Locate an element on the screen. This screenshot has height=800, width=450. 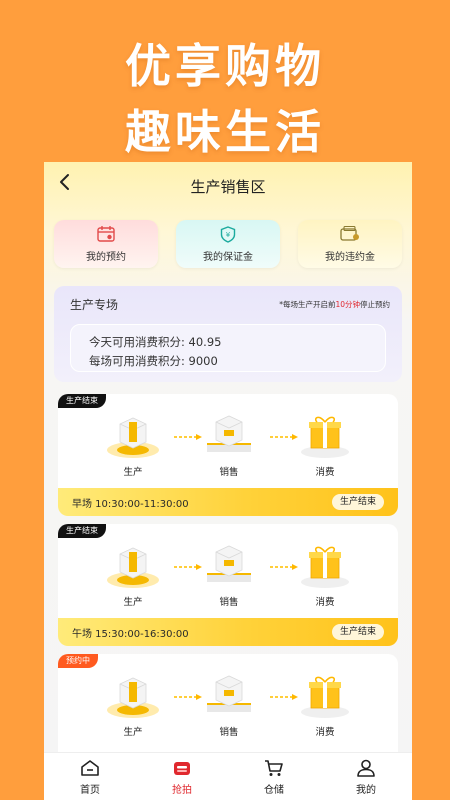
per-session-points-value: 9000 is located at coordinates (203, 361).